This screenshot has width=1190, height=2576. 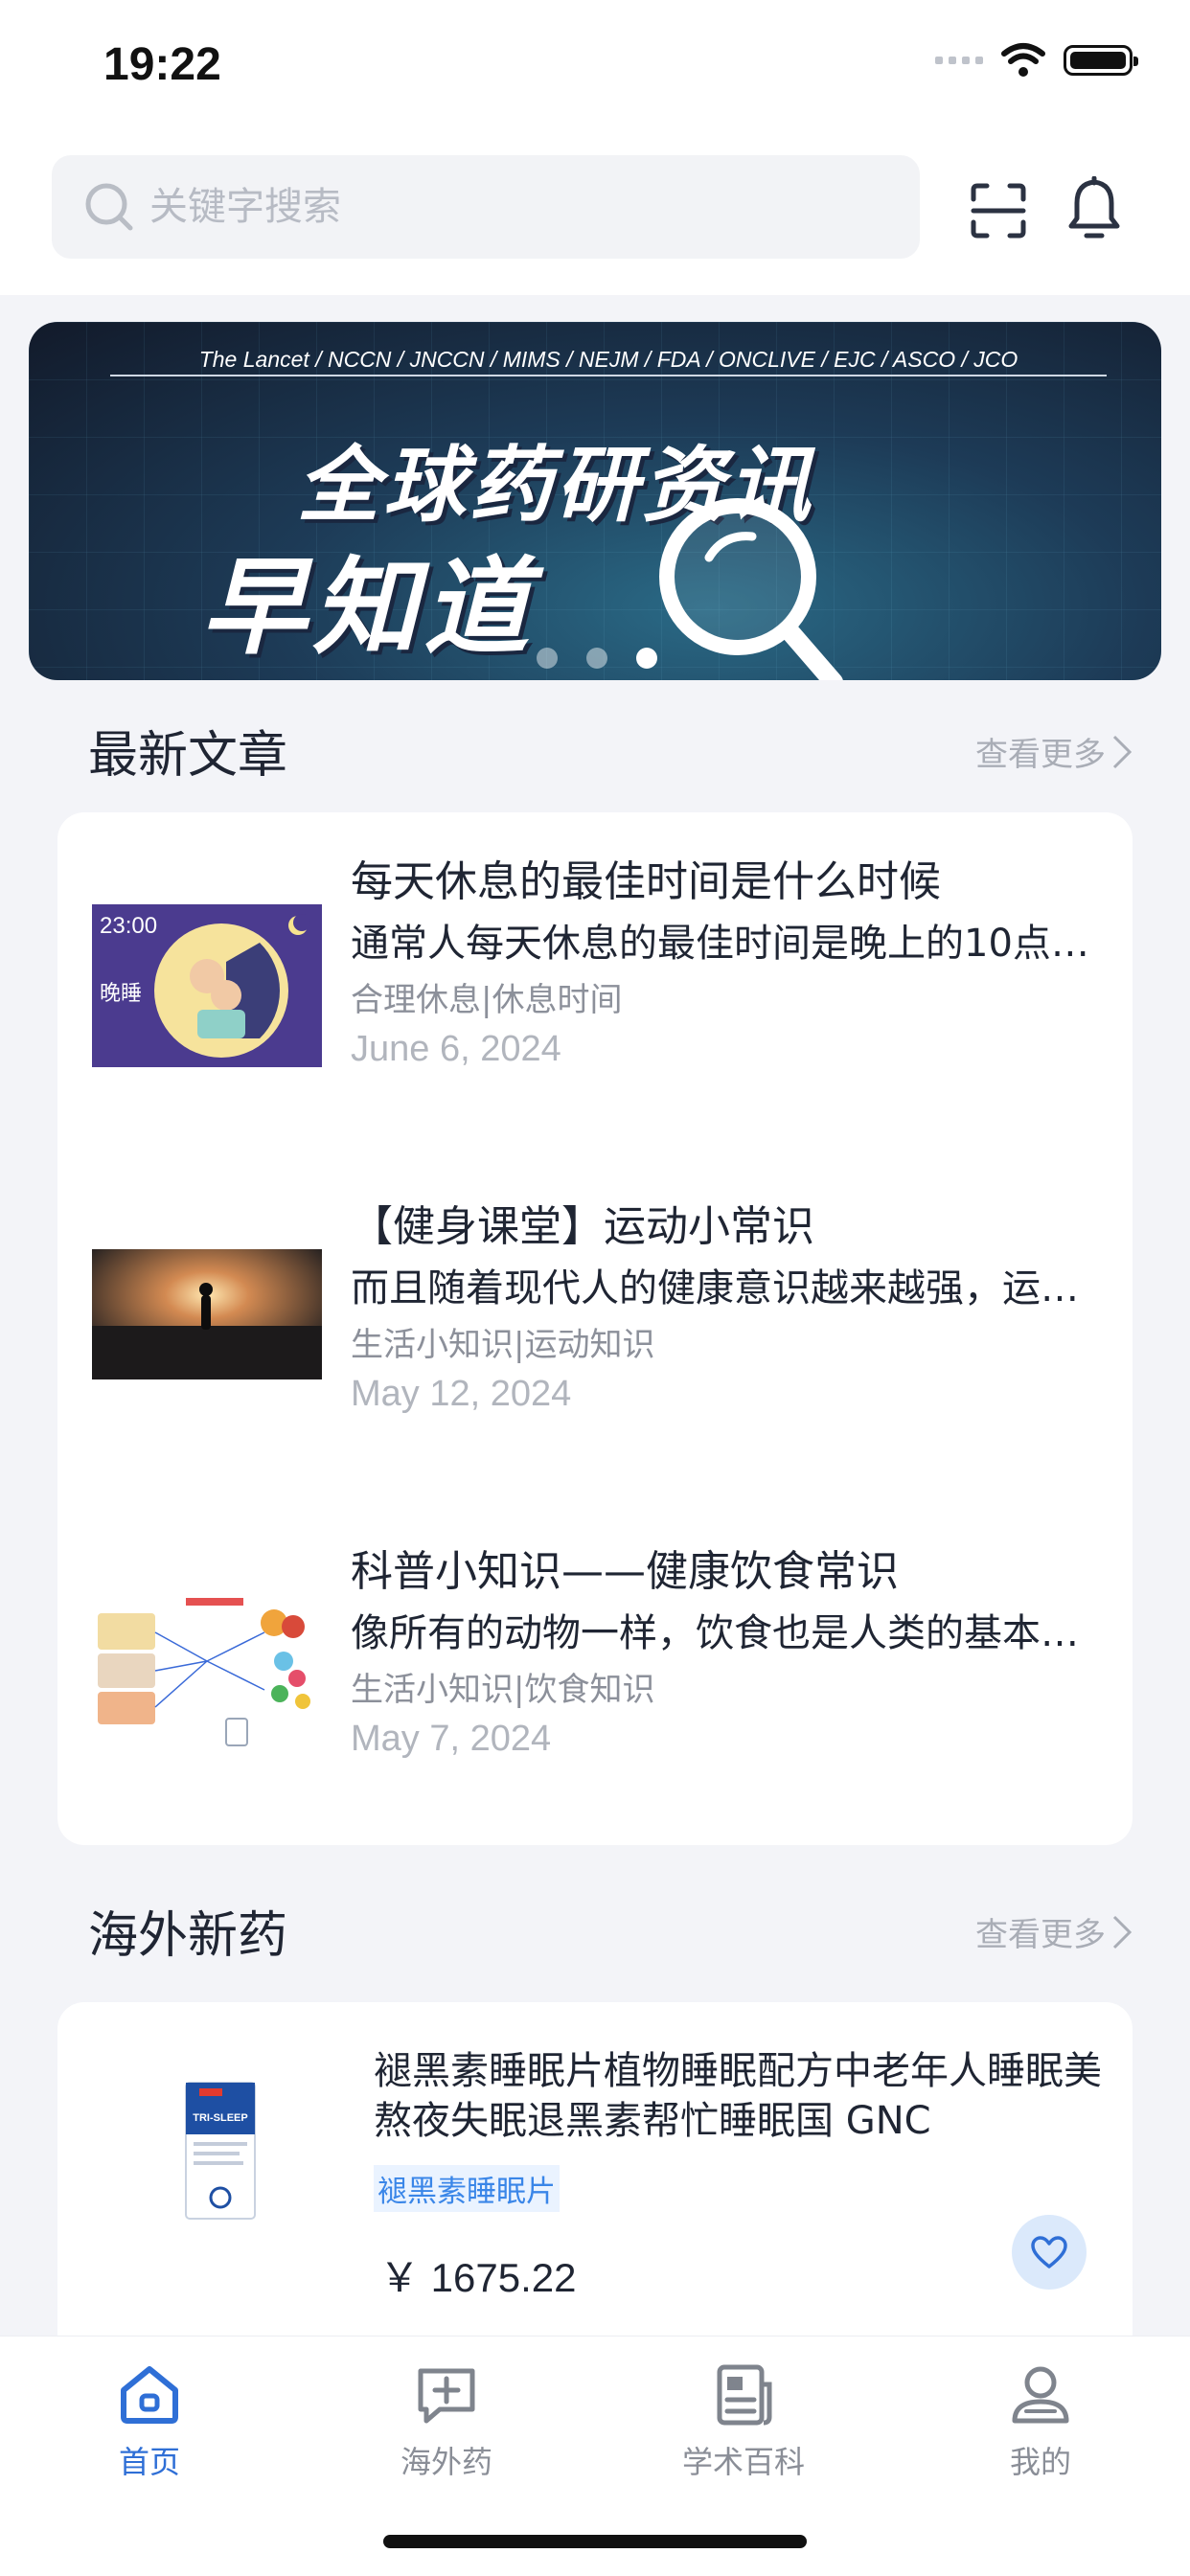 I want to click on article-summary: 而且随着现代人的健康意识越来越强，运动成为了很多人的日常, so click(x=730, y=1289).